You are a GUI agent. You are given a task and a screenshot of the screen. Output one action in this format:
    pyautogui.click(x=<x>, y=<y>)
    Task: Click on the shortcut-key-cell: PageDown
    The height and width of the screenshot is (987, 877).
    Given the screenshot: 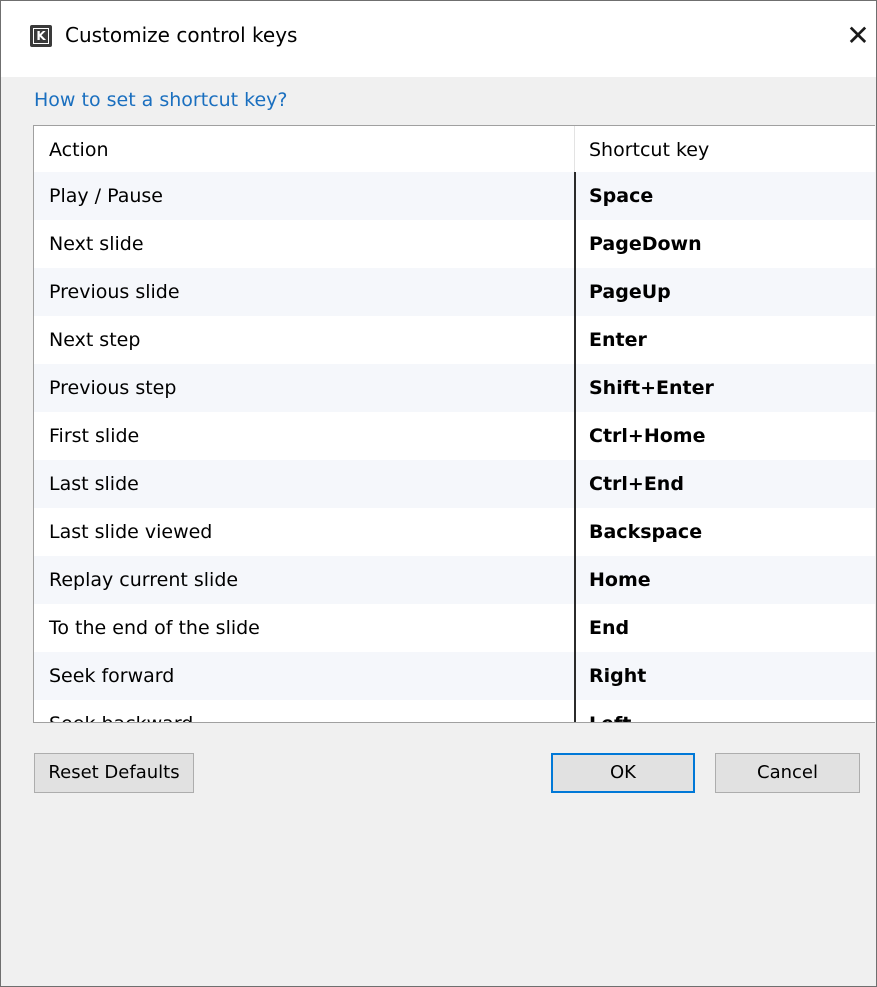 What is the action you would take?
    pyautogui.click(x=645, y=244)
    